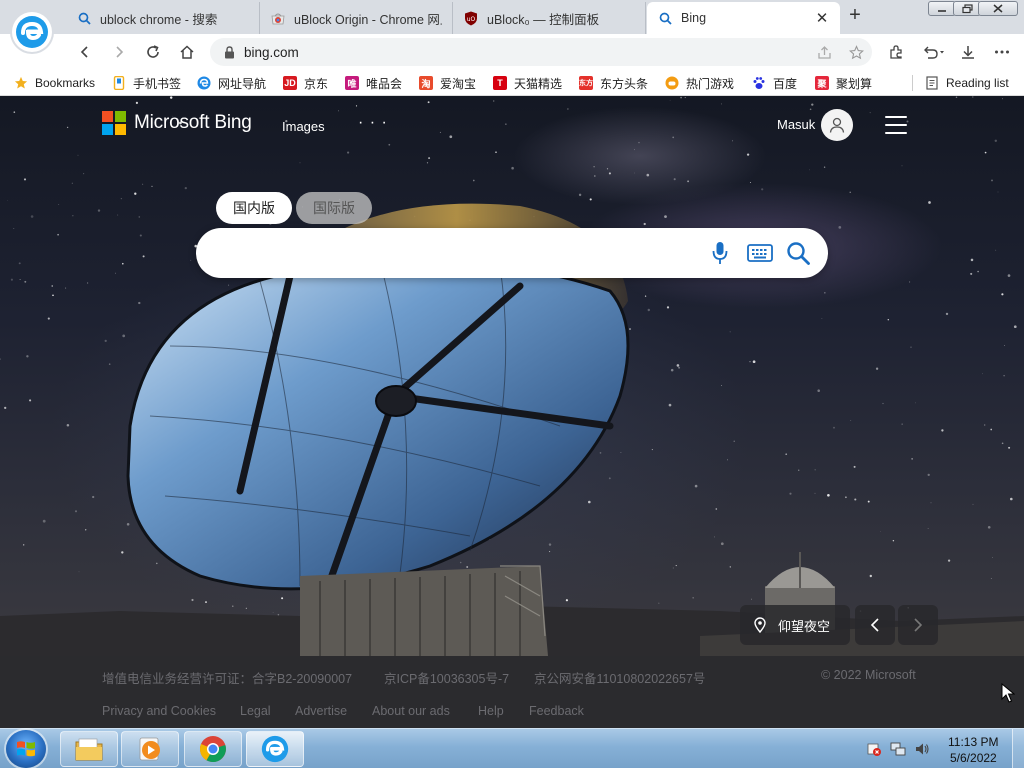 The image size is (1024, 768). Describe the element at coordinates (321, 711) in the screenshot. I see `footer-link-advertise: Advertise` at that location.